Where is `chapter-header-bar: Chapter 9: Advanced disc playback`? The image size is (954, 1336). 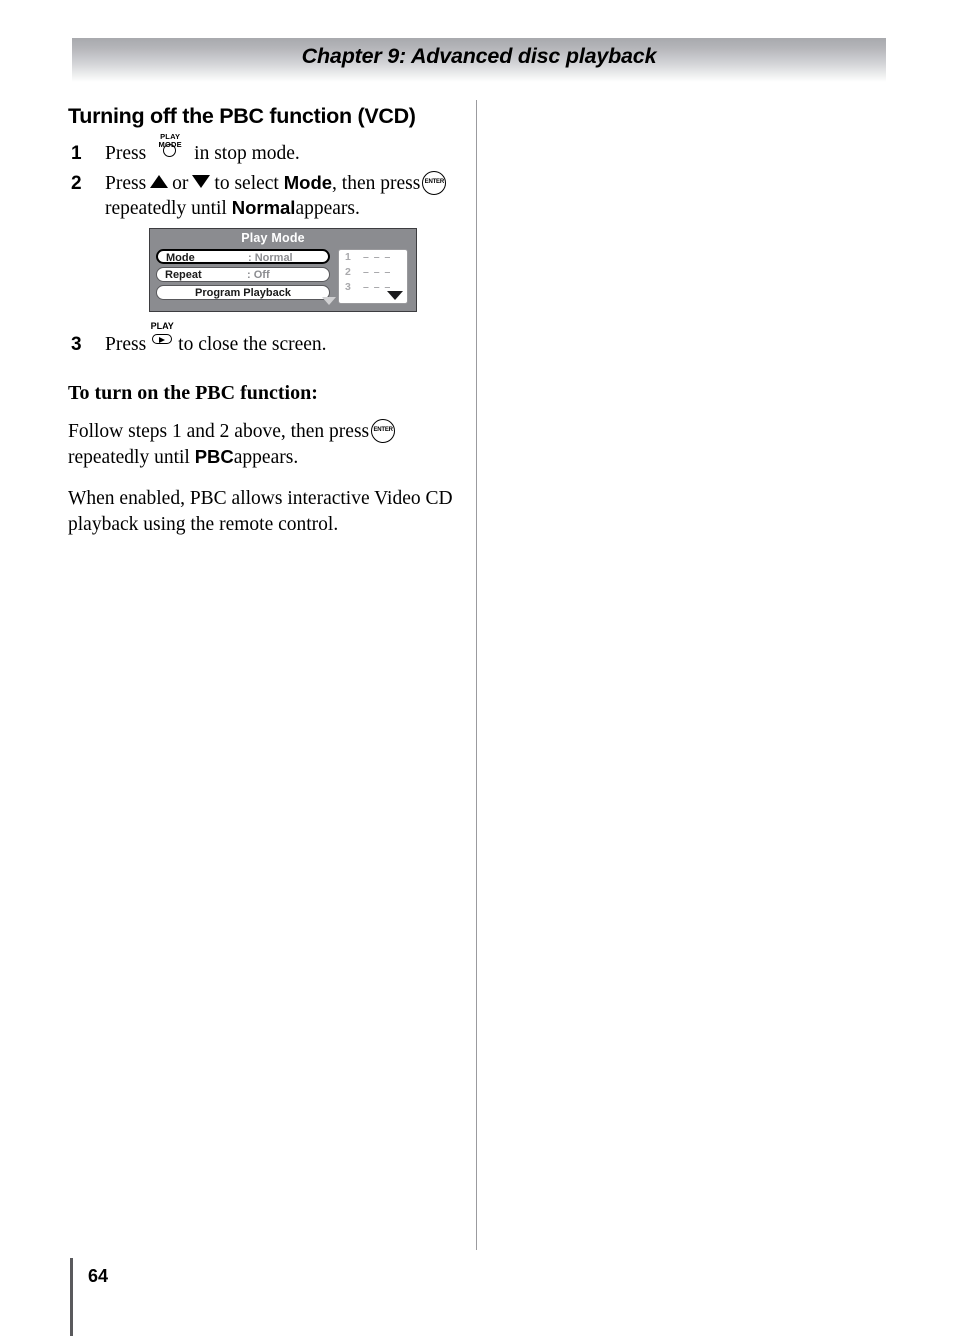 chapter-header-bar: Chapter 9: Advanced disc playback is located at coordinates (479, 60).